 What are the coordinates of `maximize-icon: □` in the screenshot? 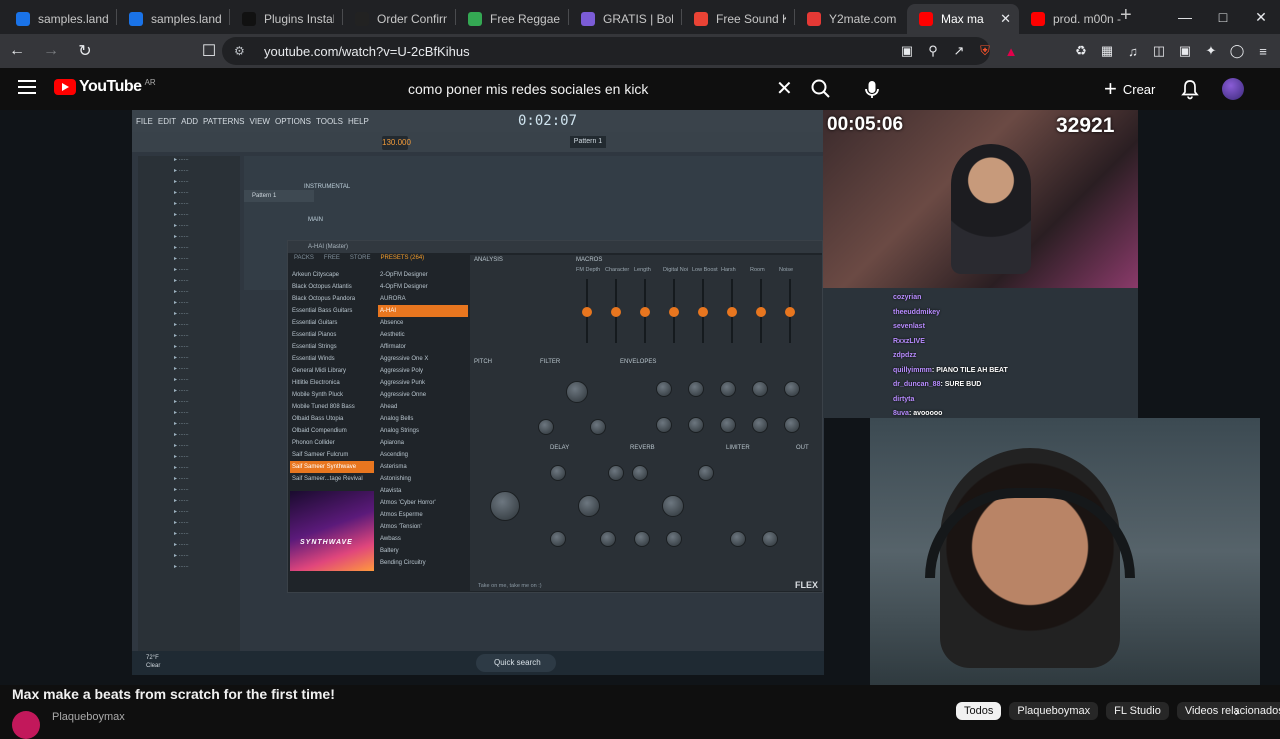 It's located at (1223, 17).